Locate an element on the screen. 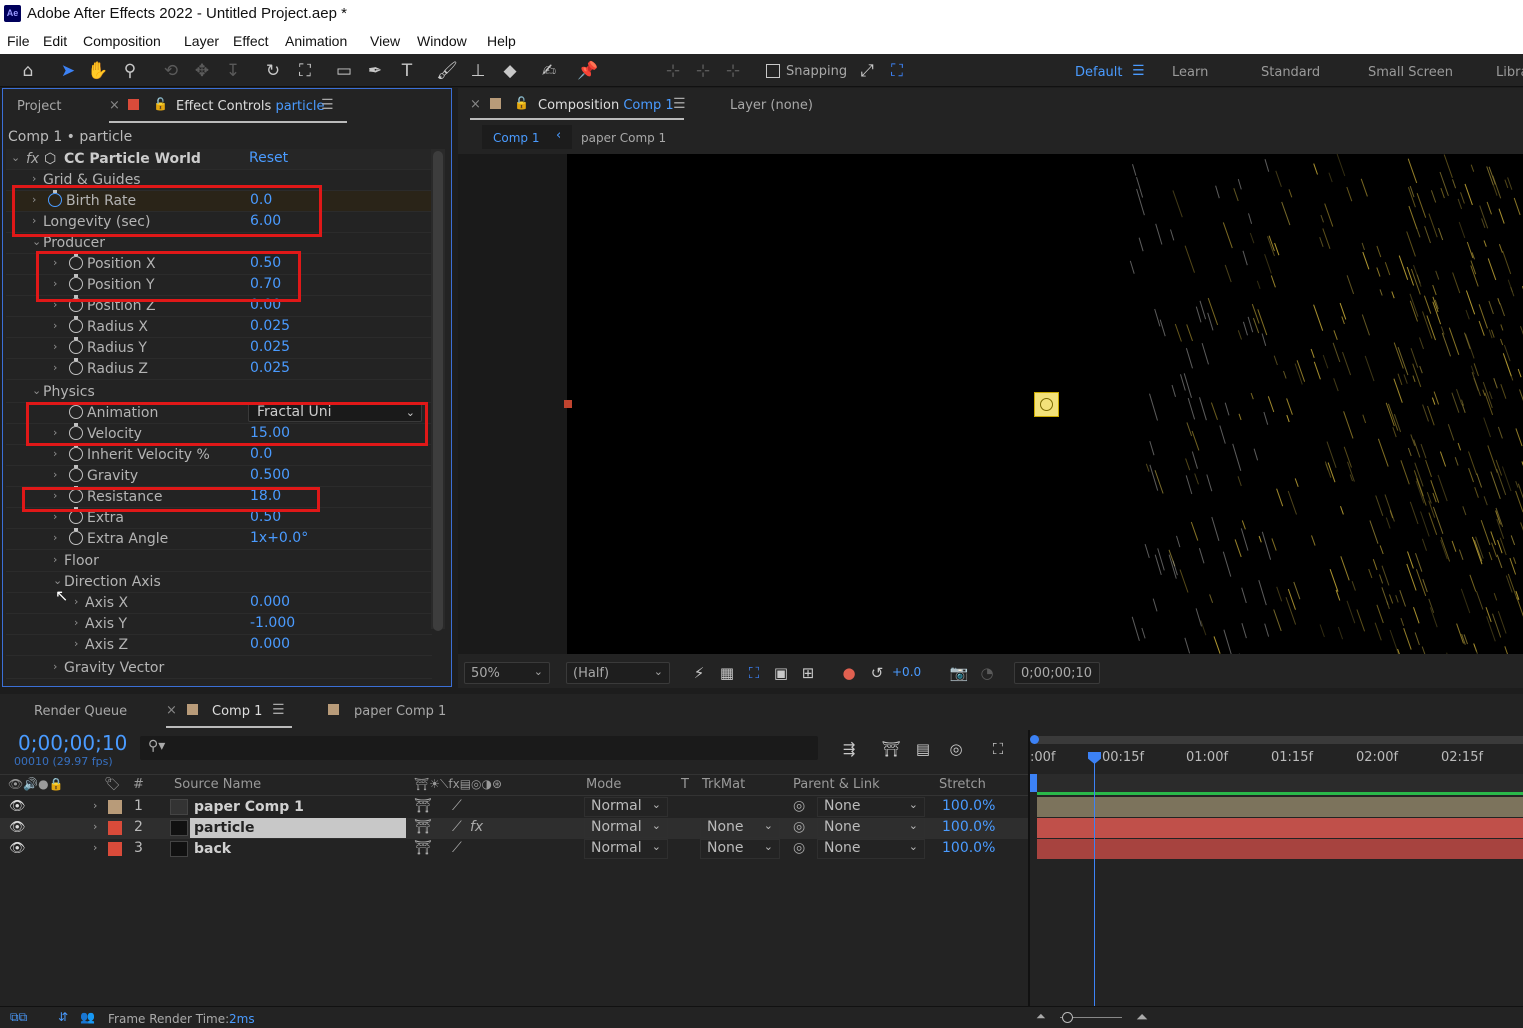 This screenshot has height=1028, width=1523. selection-tool-icon: ➤ is located at coordinates (68, 71).